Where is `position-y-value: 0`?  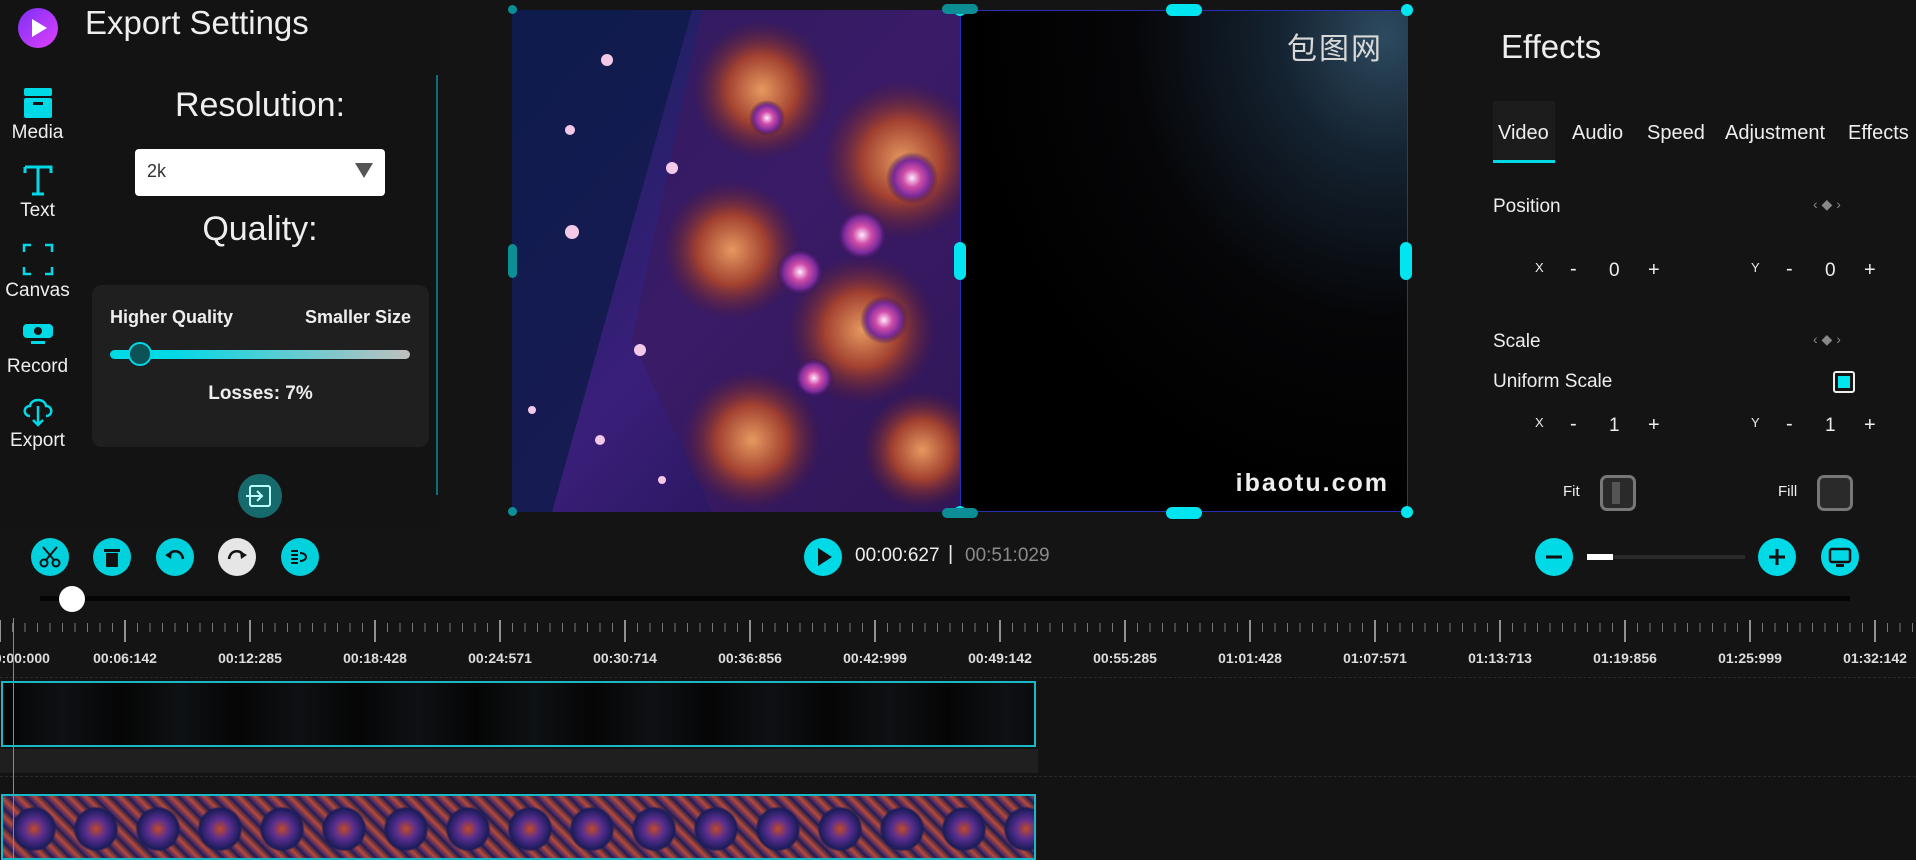 position-y-value: 0 is located at coordinates (1830, 271).